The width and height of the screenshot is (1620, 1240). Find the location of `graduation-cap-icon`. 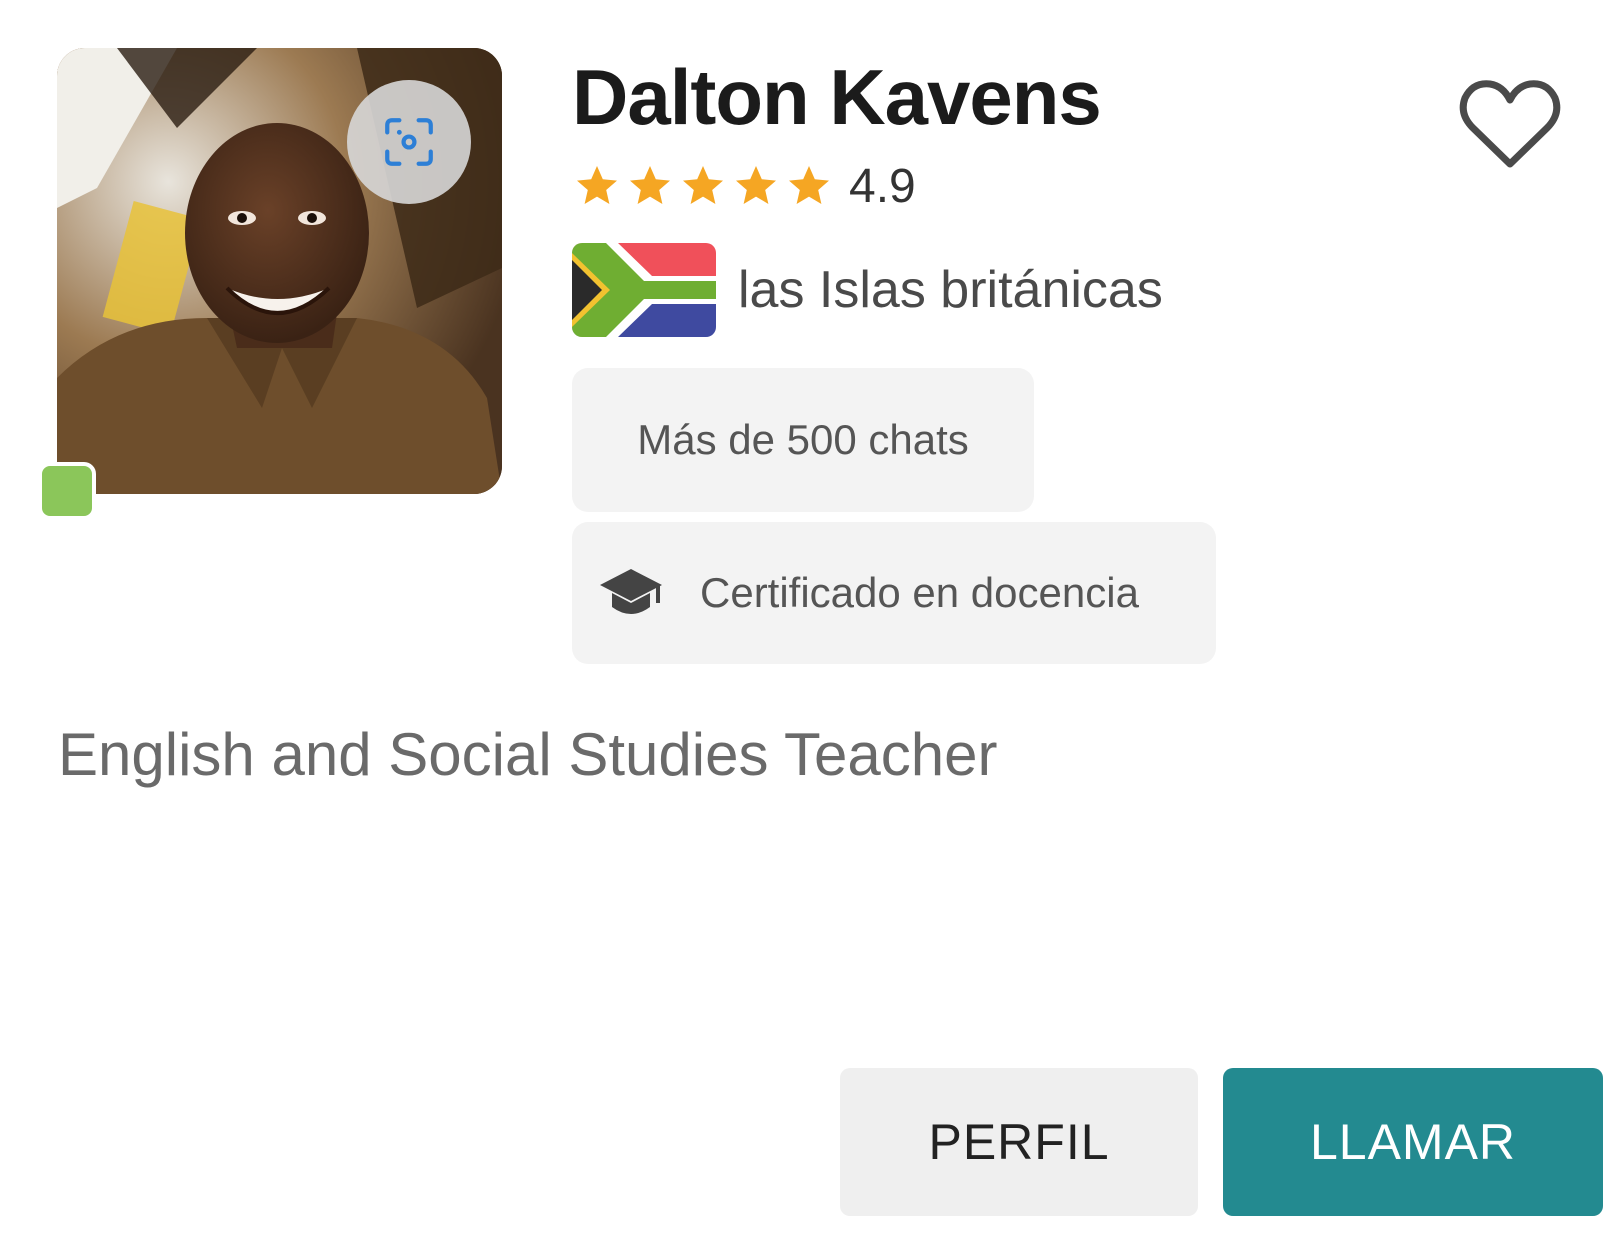

graduation-cap-icon is located at coordinates (631, 591).